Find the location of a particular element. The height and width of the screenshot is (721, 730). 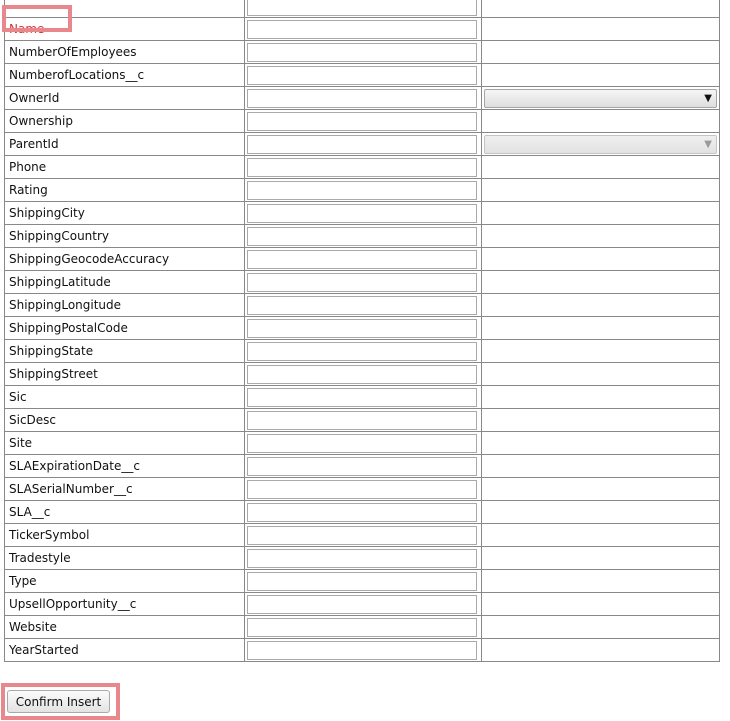

field-row-shippinglatitude: ShippingLatitude is located at coordinates (362, 282).